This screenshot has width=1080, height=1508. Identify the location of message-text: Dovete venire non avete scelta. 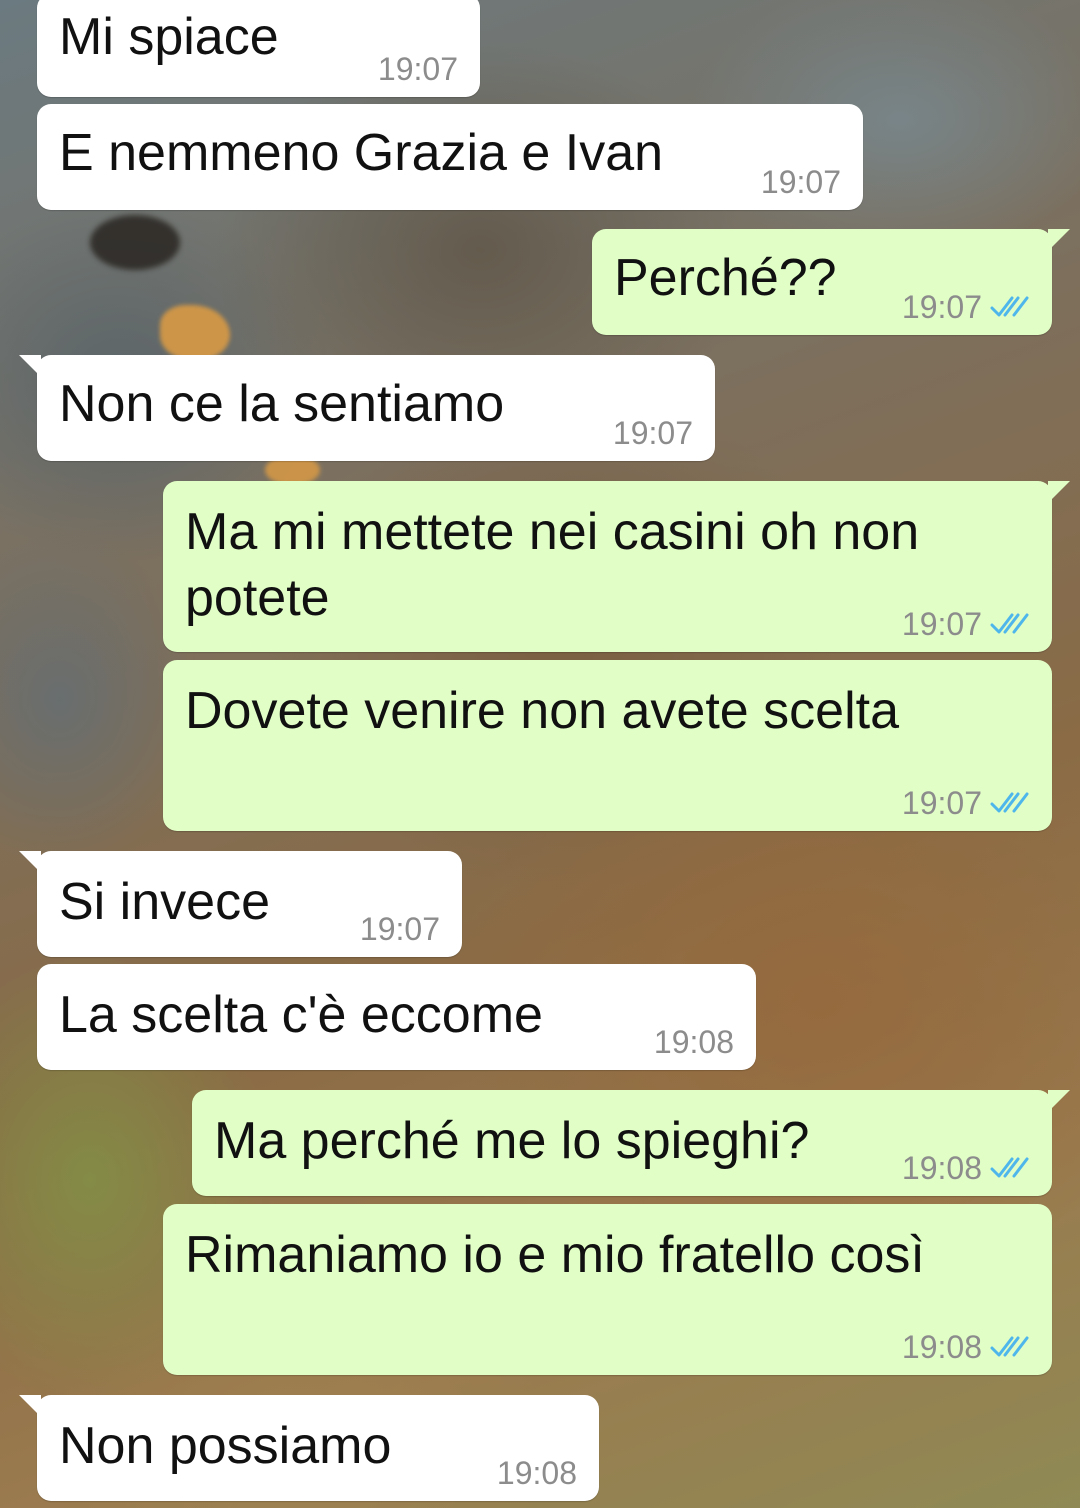
(542, 711).